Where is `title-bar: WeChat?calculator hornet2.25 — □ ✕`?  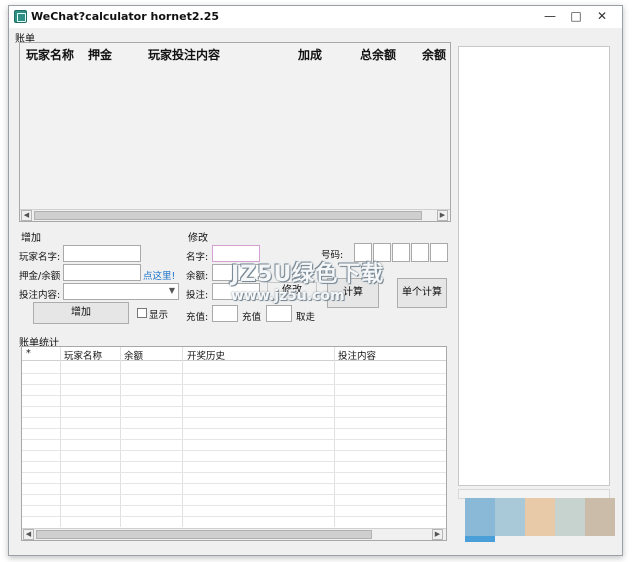
title-bar: WeChat?calculator hornet2.25 — □ ✕ is located at coordinates (315, 17).